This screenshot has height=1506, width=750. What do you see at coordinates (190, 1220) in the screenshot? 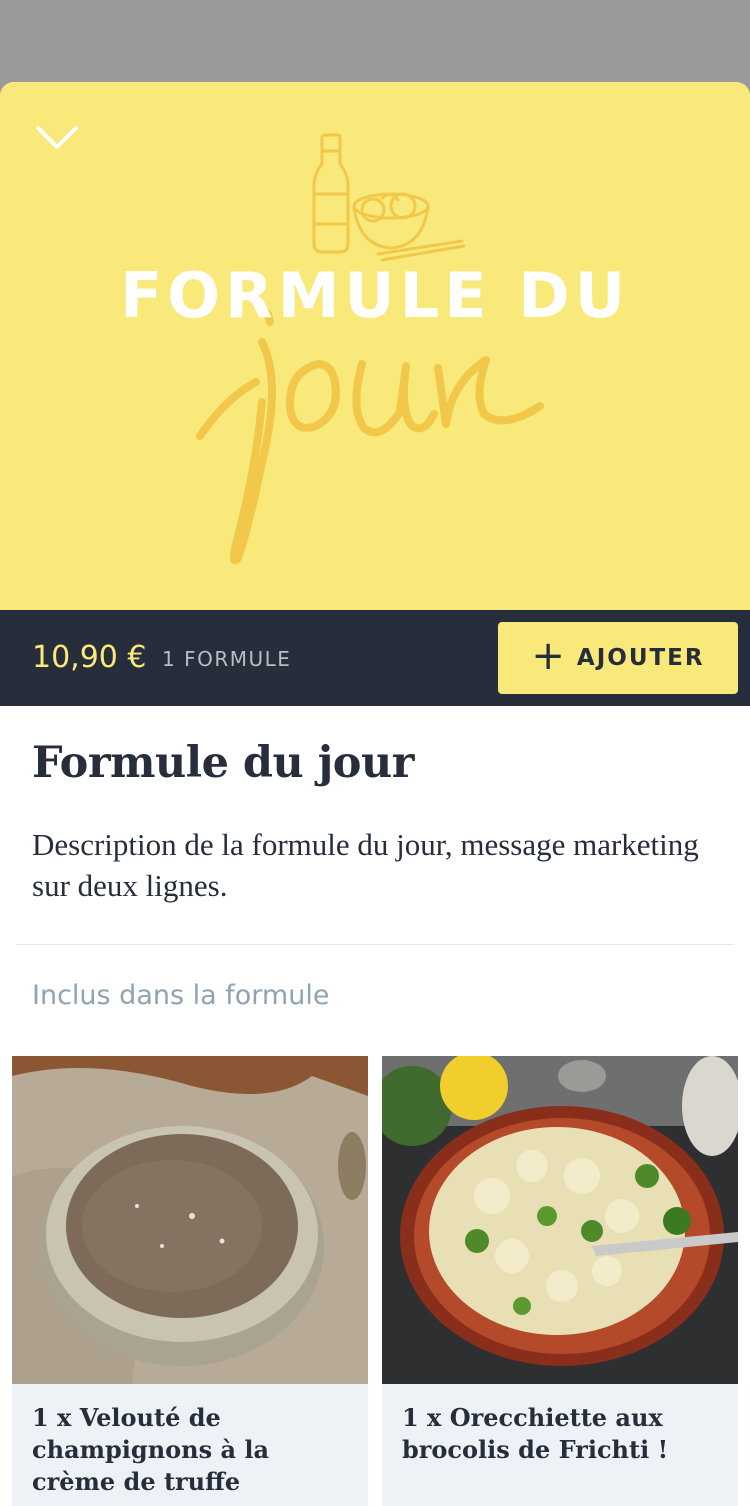
I see `soup-photo` at bounding box center [190, 1220].